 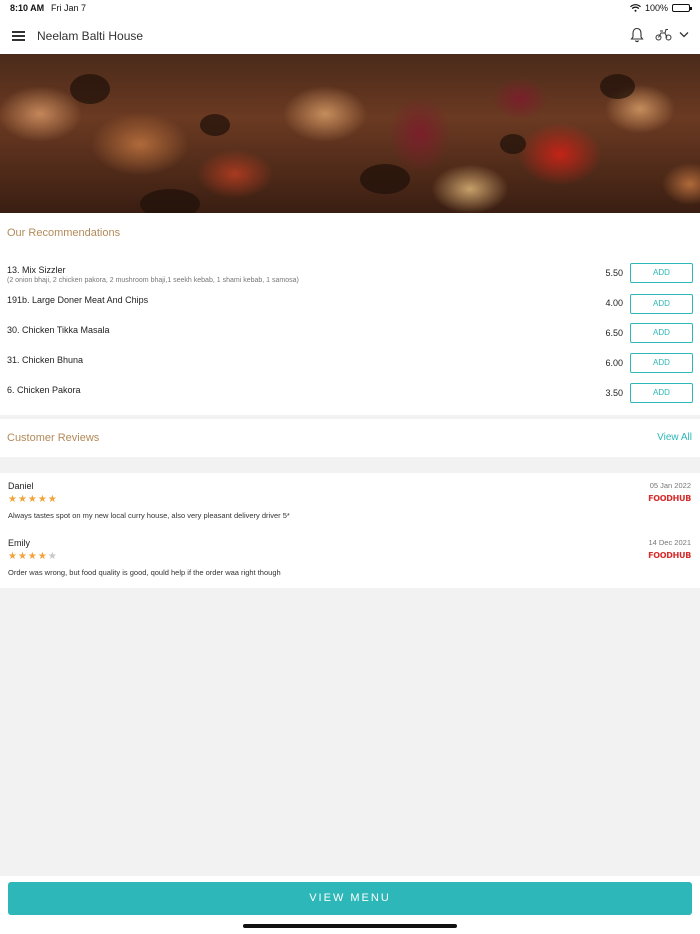 I want to click on status-time: 8:10 AM, so click(x=27, y=8).